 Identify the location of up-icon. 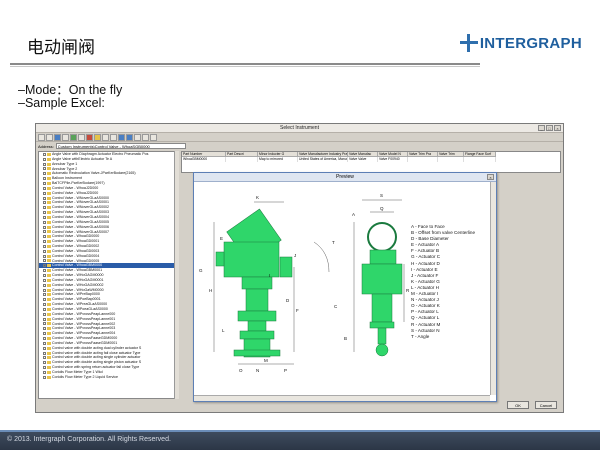
(137, 137).